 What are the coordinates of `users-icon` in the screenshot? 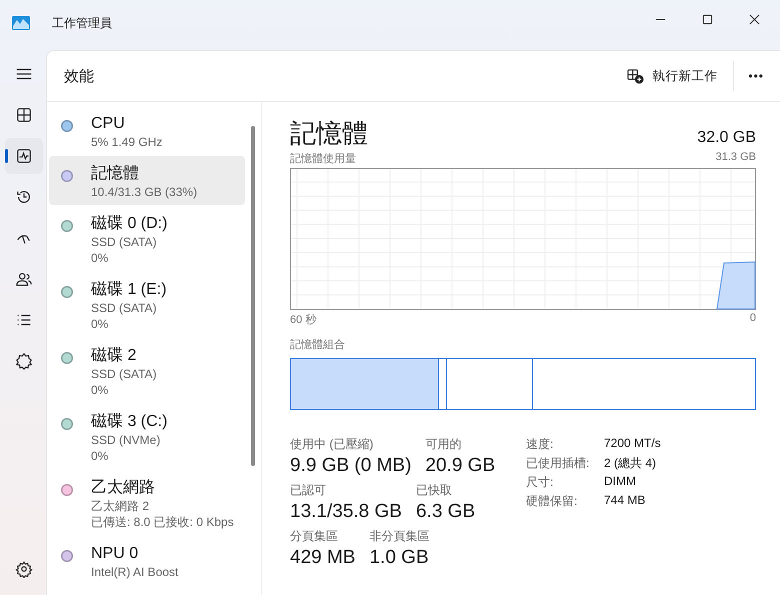 It's located at (23, 279).